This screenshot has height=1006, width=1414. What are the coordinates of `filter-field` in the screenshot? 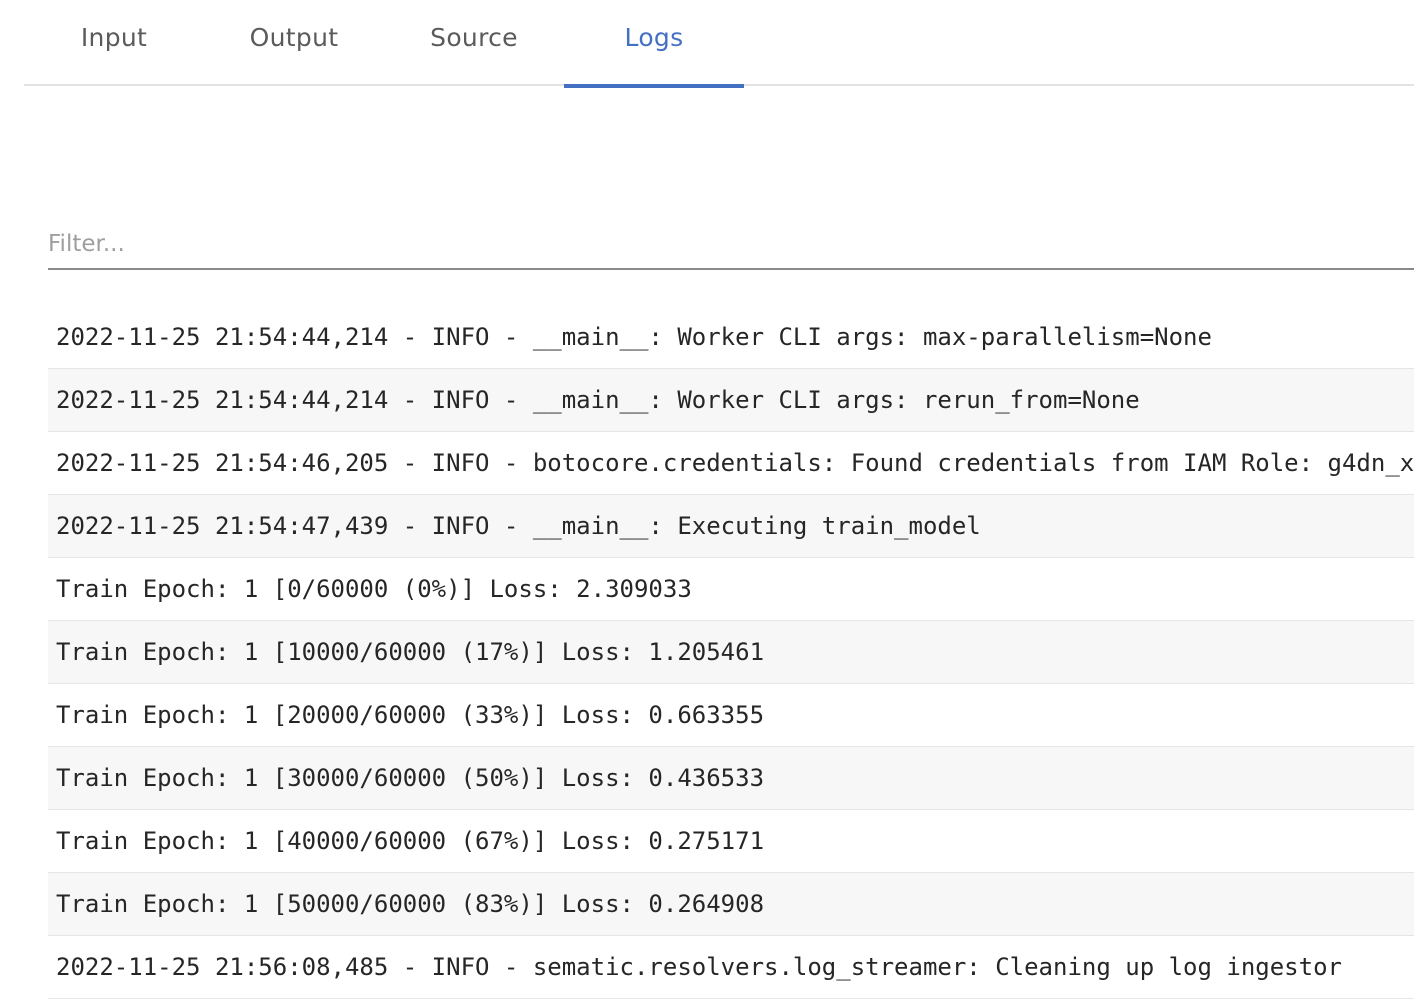 It's located at (731, 246).